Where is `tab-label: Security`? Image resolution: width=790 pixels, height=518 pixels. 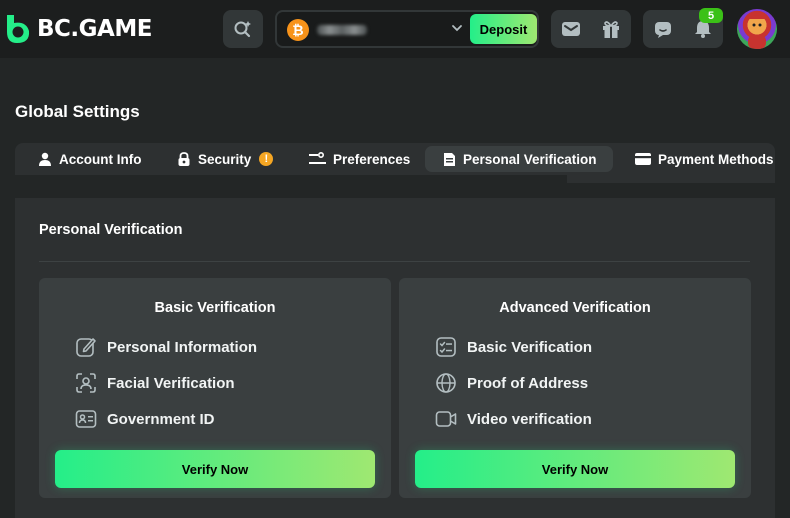 tab-label: Security is located at coordinates (225, 159).